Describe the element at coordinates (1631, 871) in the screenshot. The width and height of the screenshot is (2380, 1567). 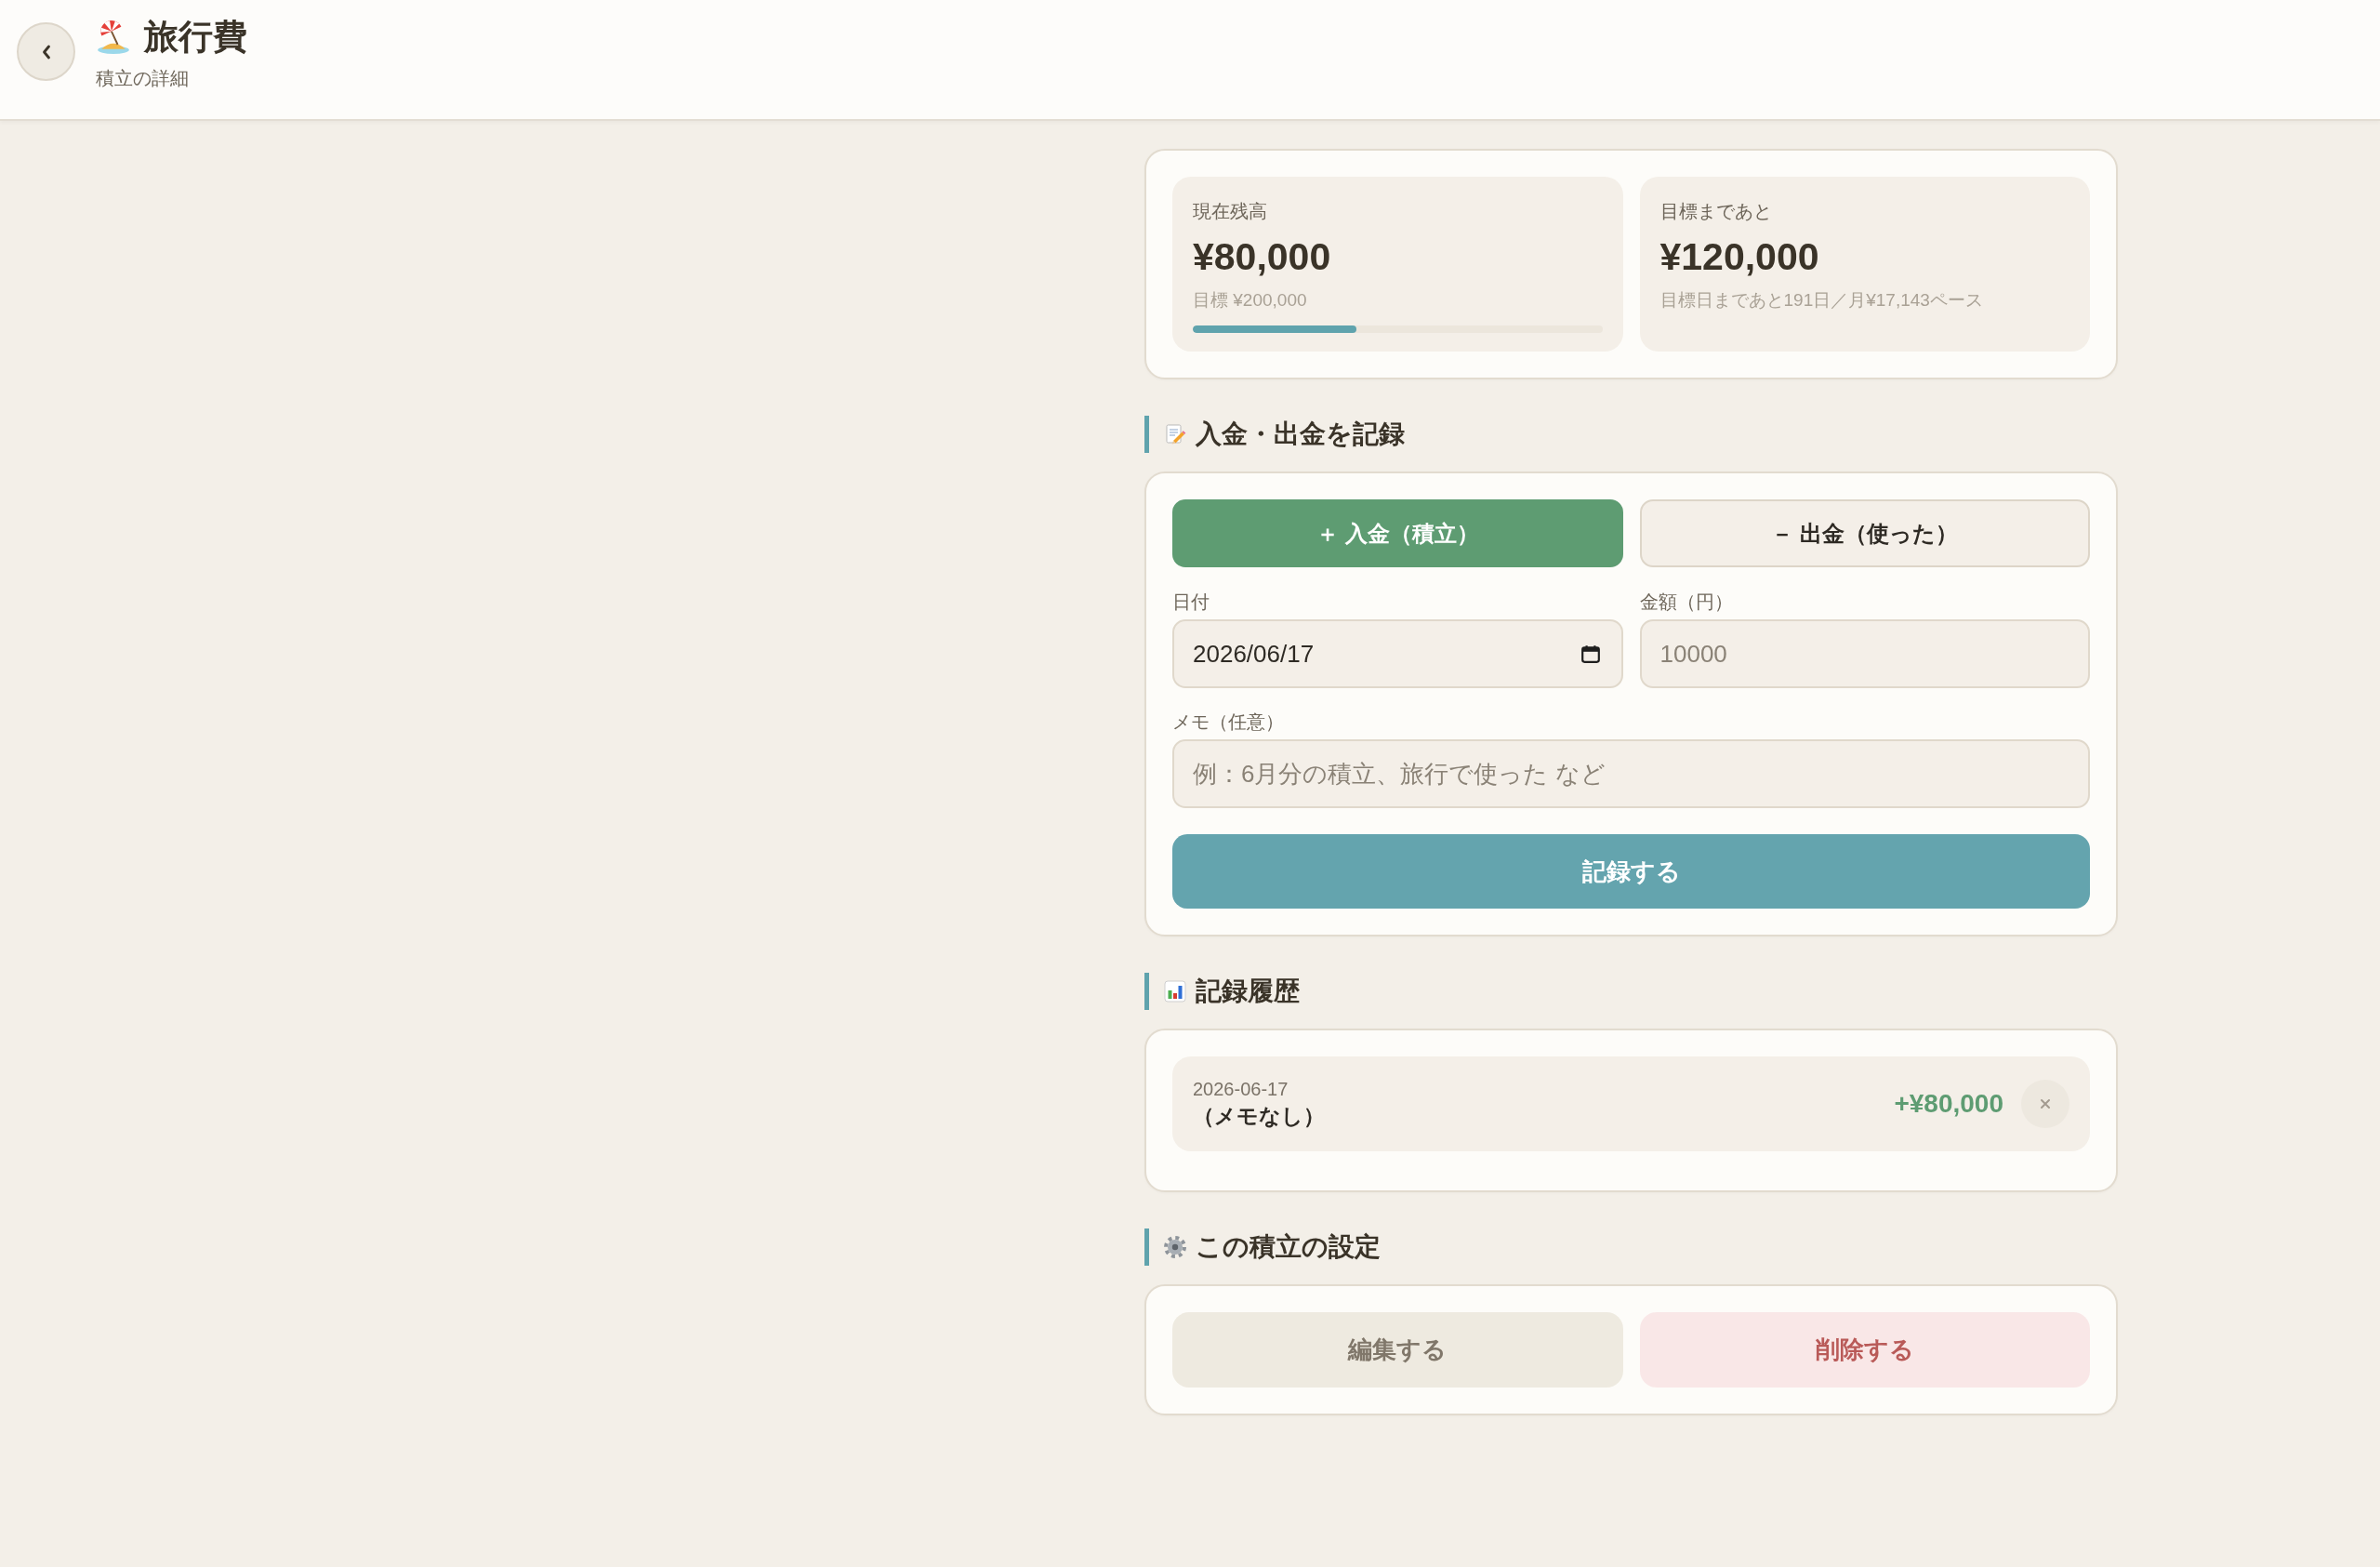
I see `record-button: 記録する` at that location.